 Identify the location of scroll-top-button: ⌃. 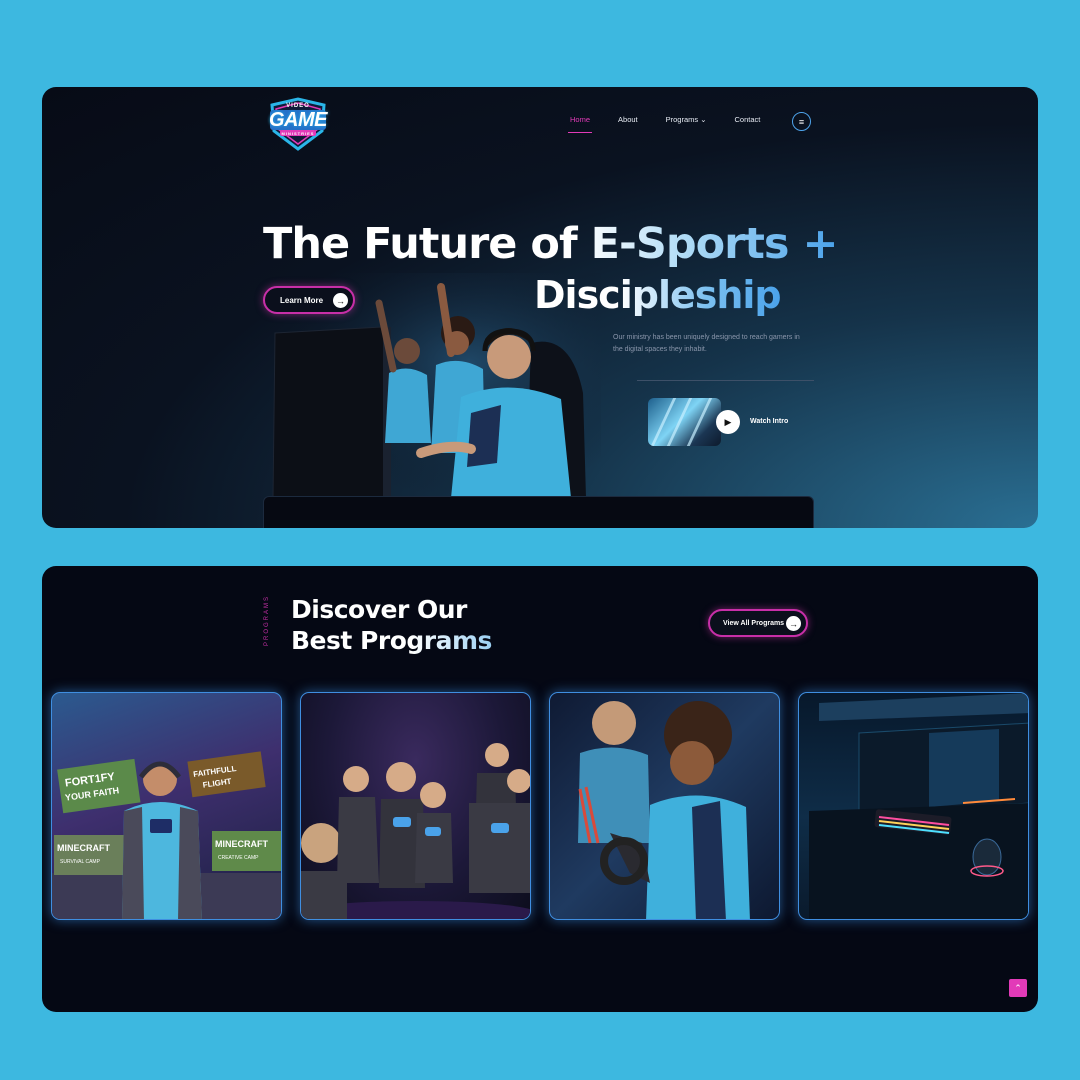
(1018, 988).